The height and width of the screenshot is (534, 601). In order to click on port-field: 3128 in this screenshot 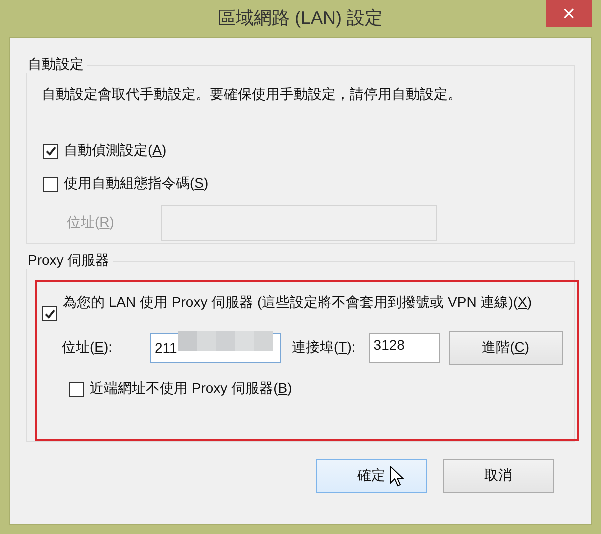, I will do `click(404, 348)`.